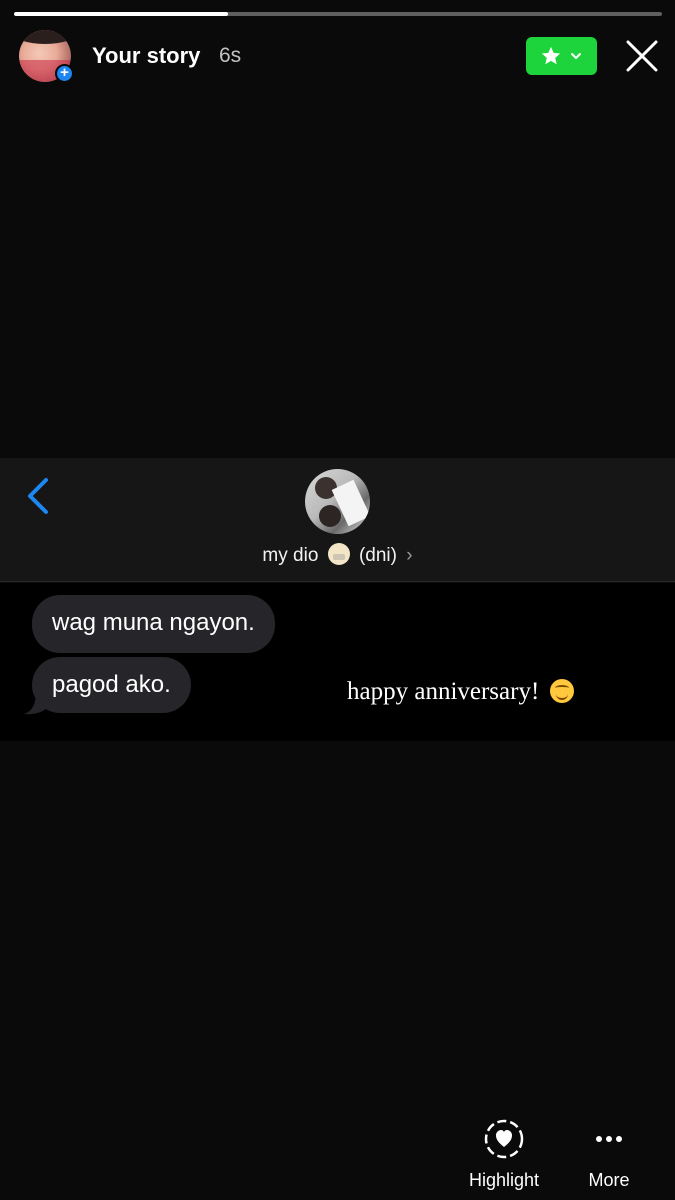 Image resolution: width=675 pixels, height=1200 pixels. I want to click on add-story-icon: +, so click(64, 73).